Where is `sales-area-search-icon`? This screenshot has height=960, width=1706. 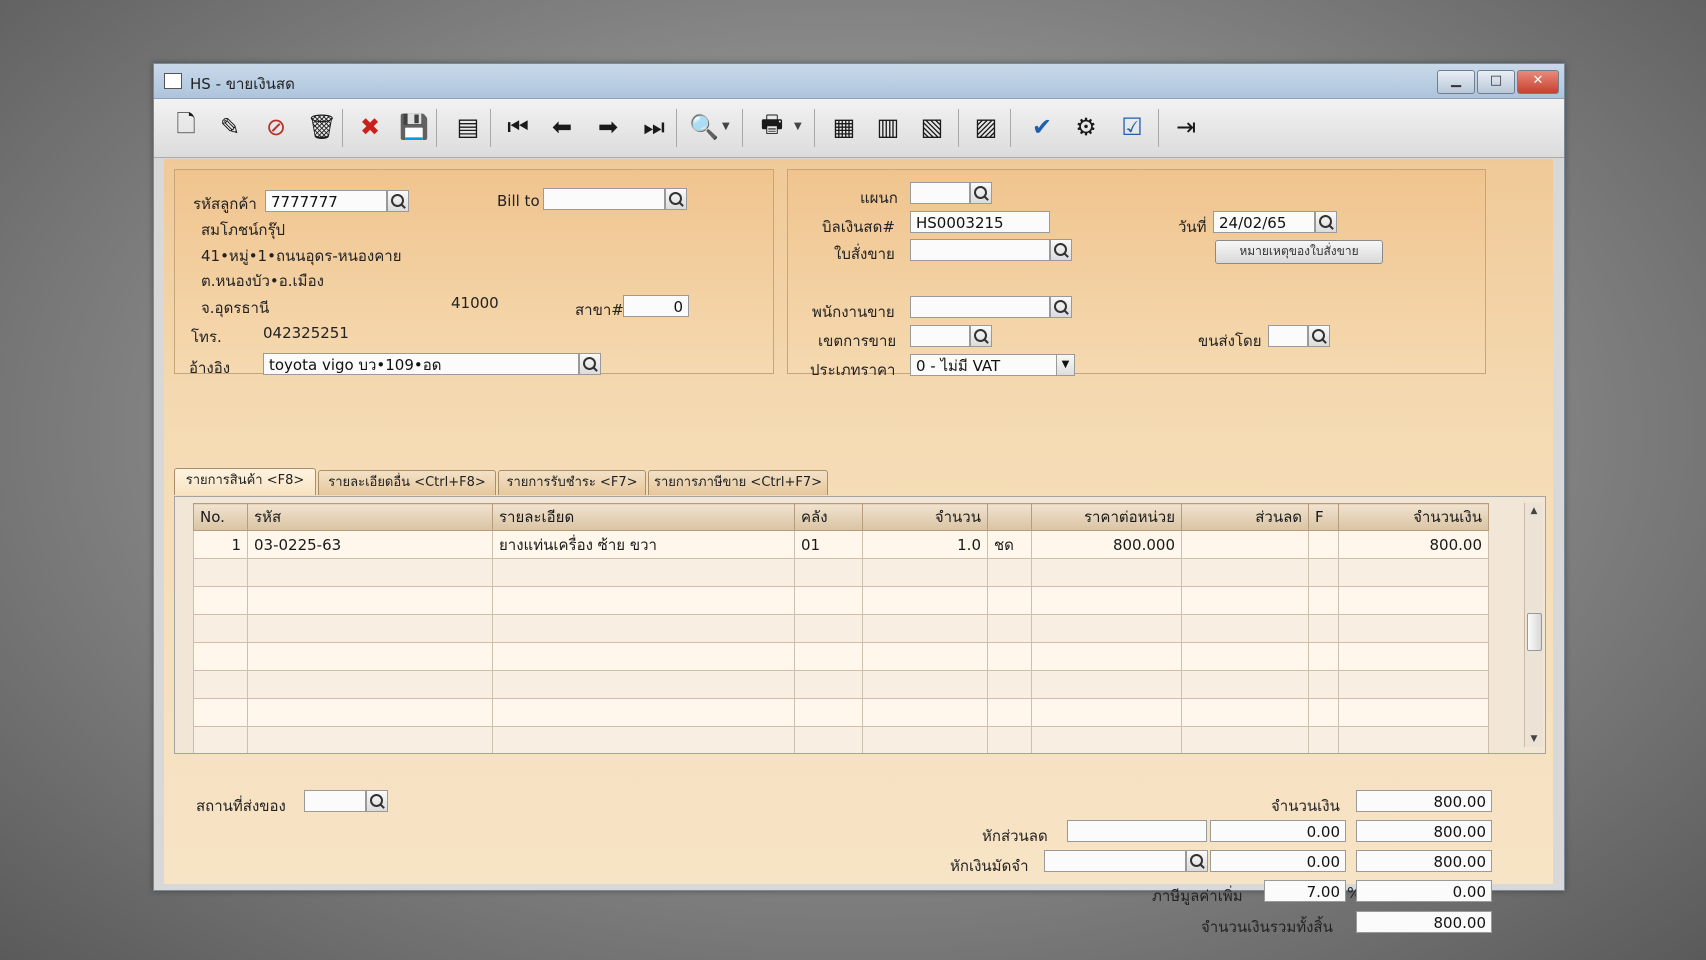
sales-area-search-icon is located at coordinates (981, 336).